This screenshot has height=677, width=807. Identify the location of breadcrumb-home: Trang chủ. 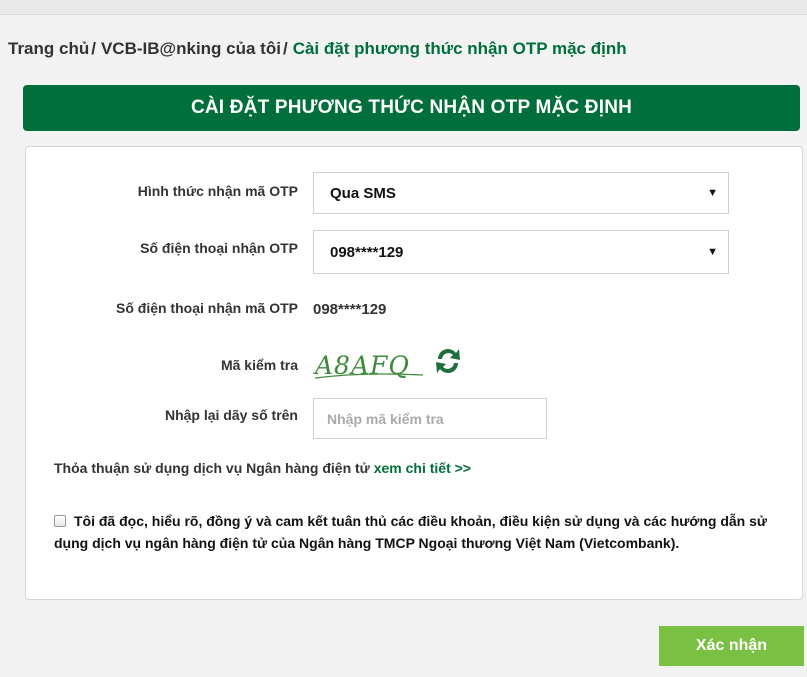
(48, 48).